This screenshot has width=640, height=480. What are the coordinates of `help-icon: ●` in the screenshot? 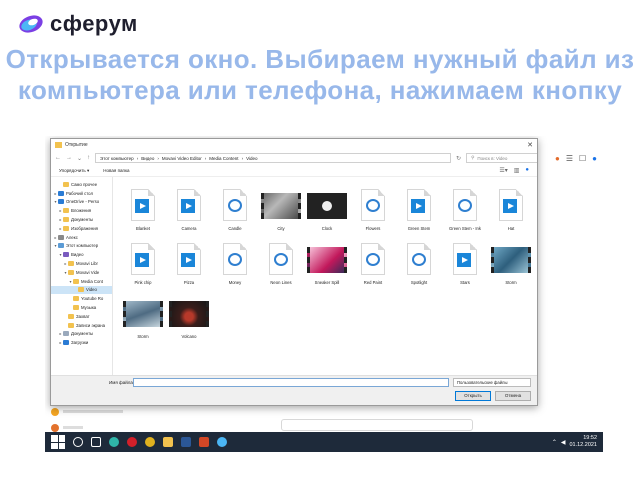 It's located at (527, 170).